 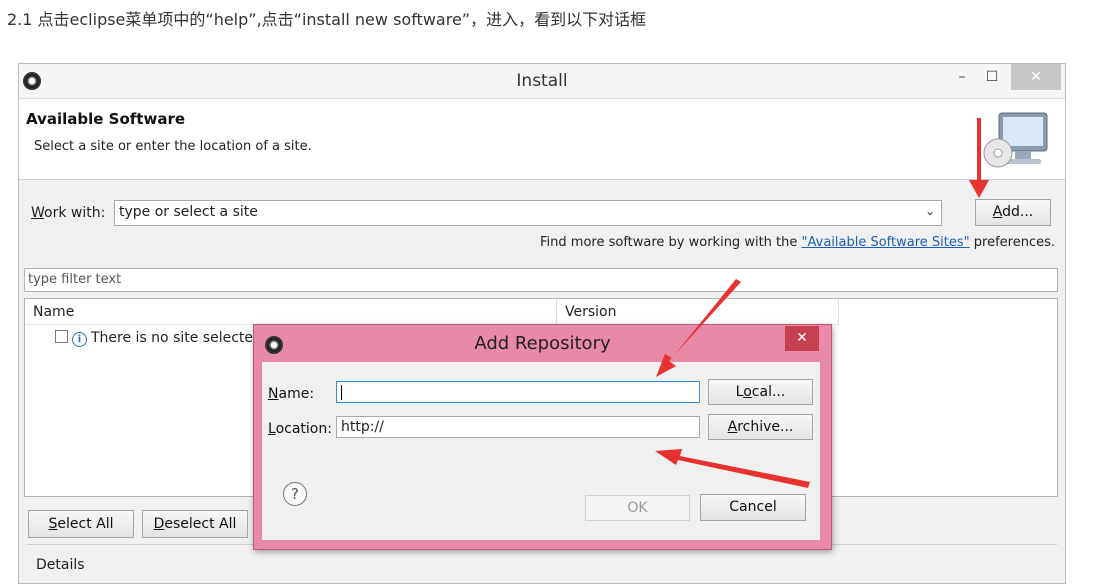 I want to click on deselect-all-button: Deselect All, so click(x=195, y=524).